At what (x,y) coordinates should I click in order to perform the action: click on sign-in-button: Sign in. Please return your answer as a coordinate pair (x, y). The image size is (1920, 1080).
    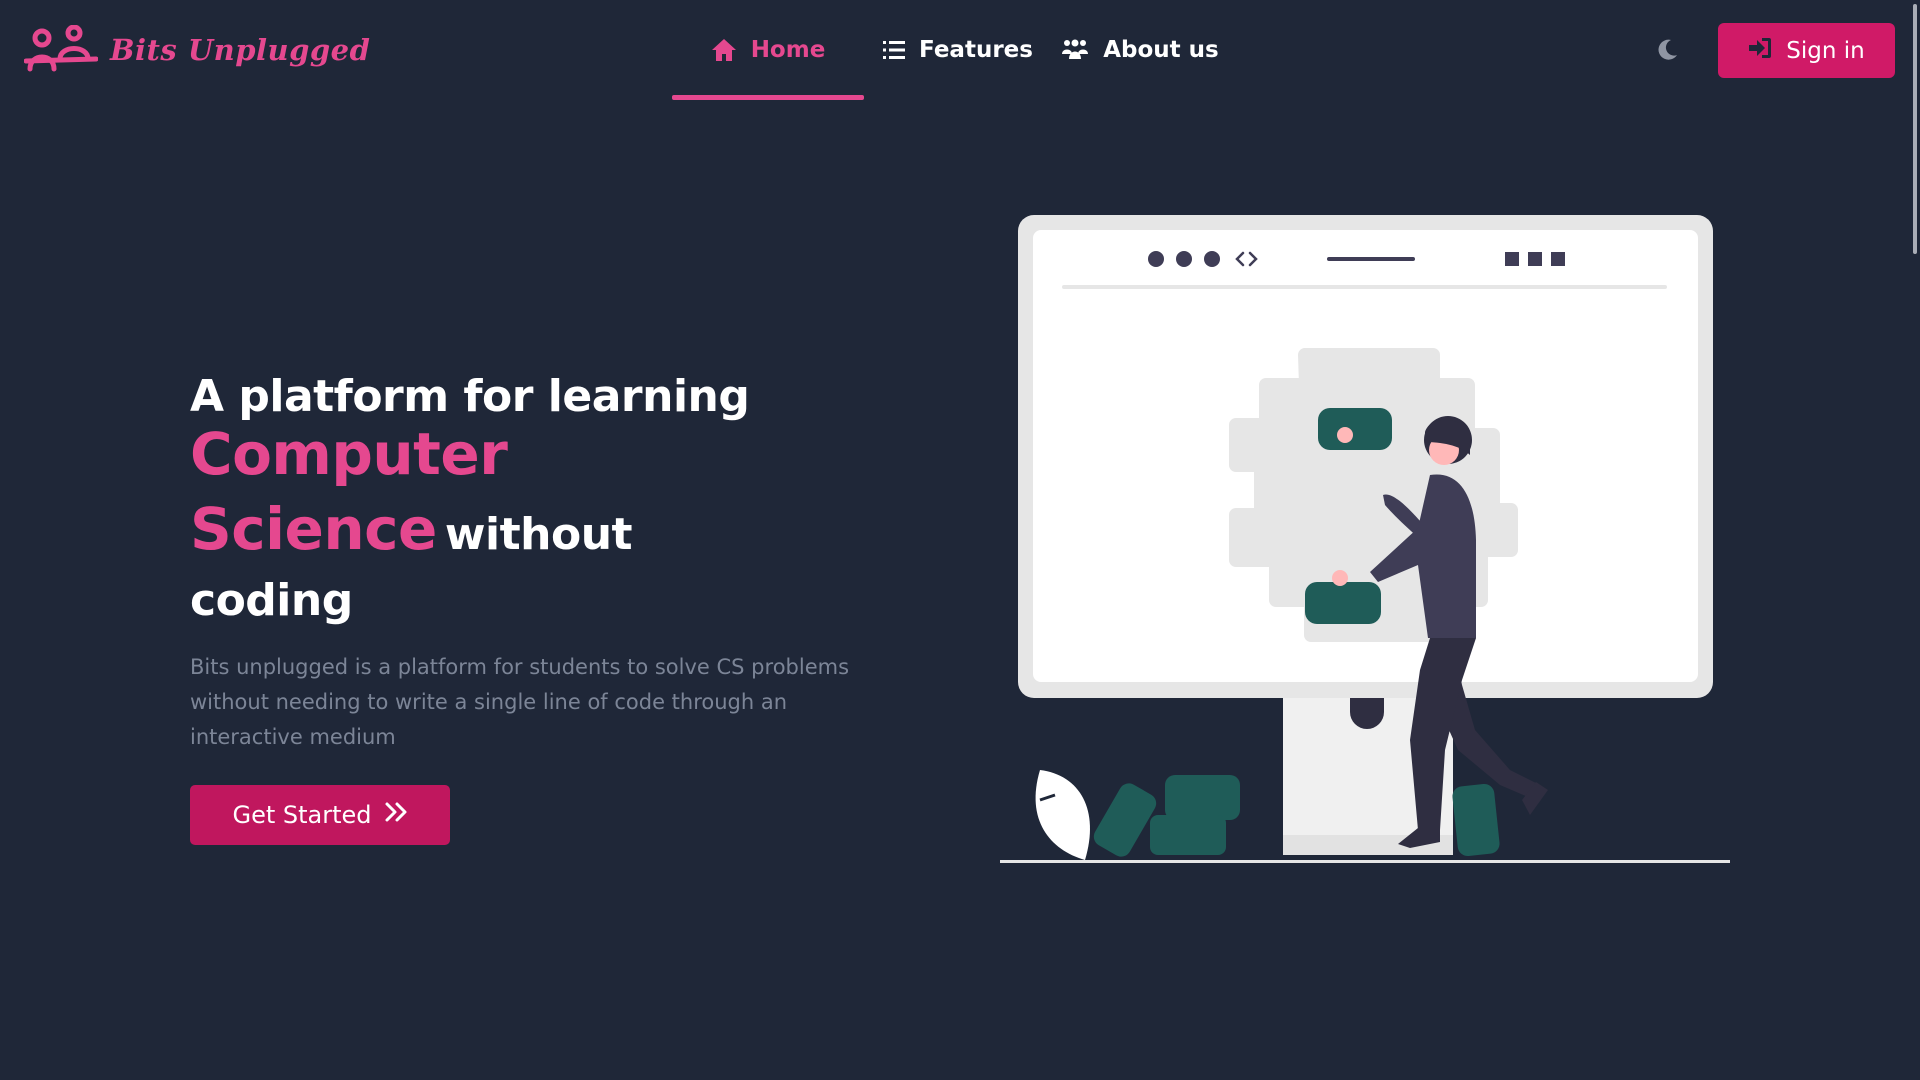
    Looking at the image, I should click on (1806, 50).